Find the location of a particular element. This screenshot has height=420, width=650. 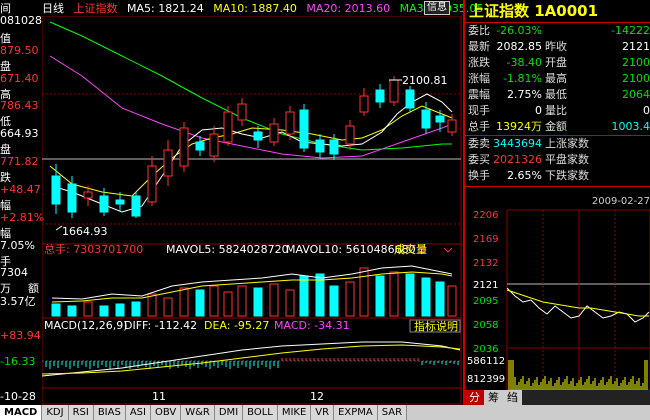

quote-value: -26.03% is located at coordinates (519, 30).